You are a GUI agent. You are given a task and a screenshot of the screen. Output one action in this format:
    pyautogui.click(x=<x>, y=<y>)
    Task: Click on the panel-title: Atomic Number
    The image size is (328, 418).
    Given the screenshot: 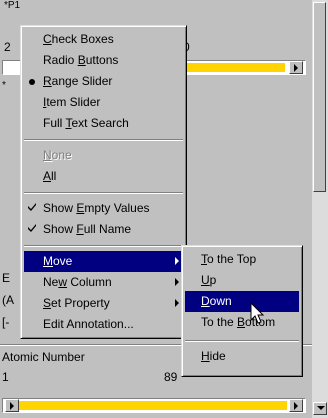 What is the action you would take?
    pyautogui.click(x=43, y=357)
    